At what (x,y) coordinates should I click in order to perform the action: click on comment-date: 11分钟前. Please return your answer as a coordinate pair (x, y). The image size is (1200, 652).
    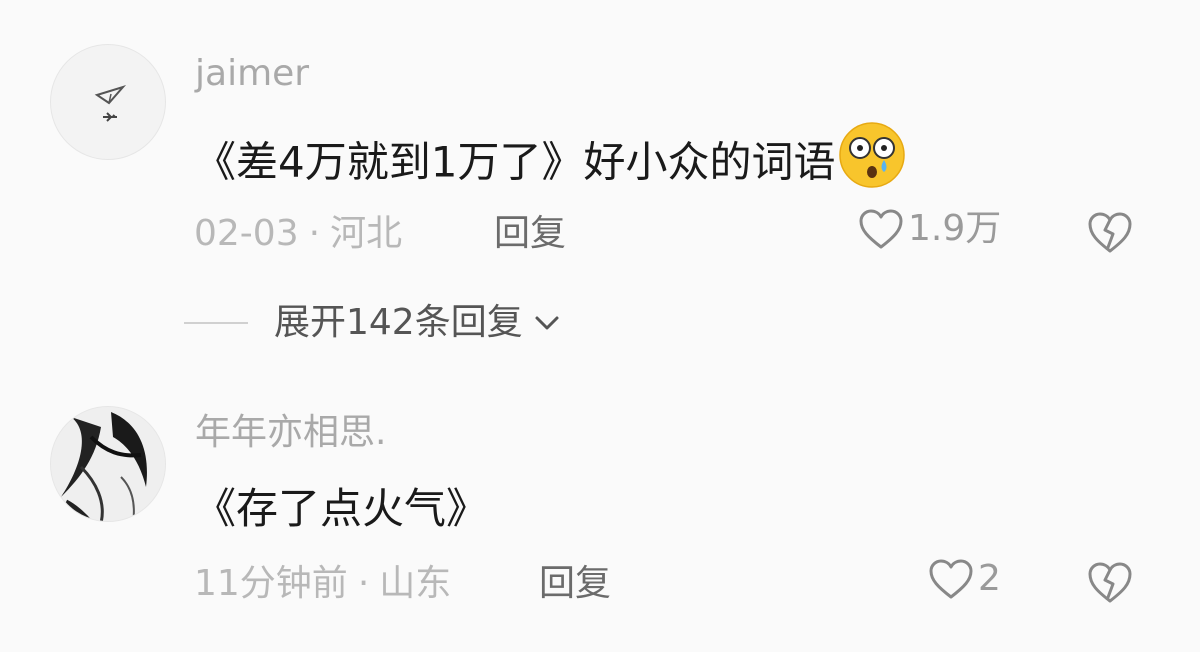
    Looking at the image, I should click on (271, 583).